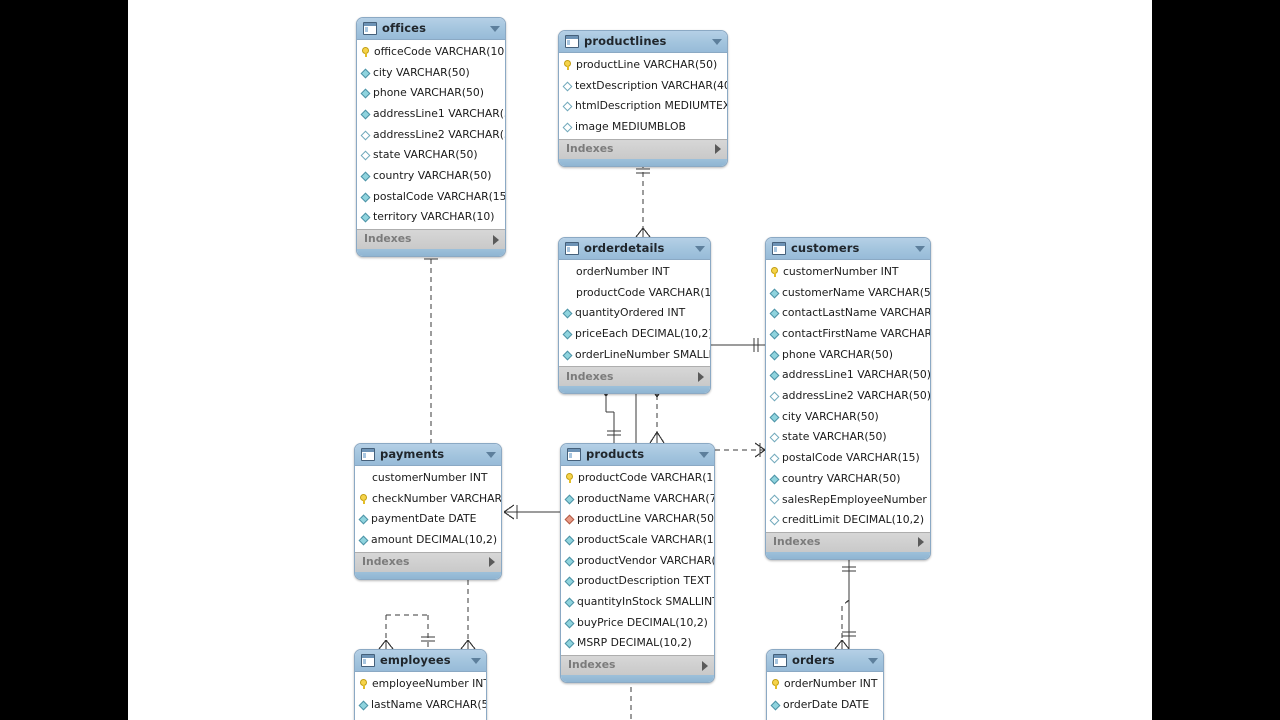 The image size is (1280, 720). What do you see at coordinates (825, 661) in the screenshot?
I see `table-header-orders: orders` at bounding box center [825, 661].